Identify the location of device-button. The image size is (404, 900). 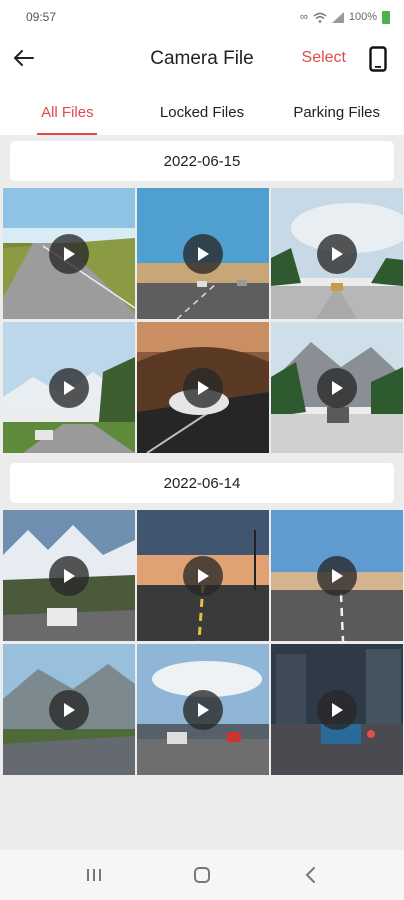
(378, 59).